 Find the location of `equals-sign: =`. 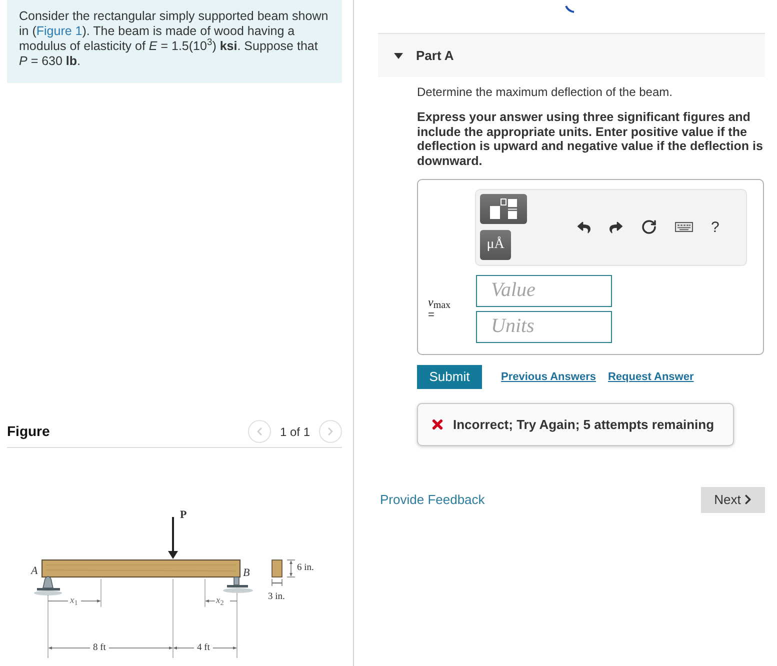

equals-sign: = is located at coordinates (432, 315).